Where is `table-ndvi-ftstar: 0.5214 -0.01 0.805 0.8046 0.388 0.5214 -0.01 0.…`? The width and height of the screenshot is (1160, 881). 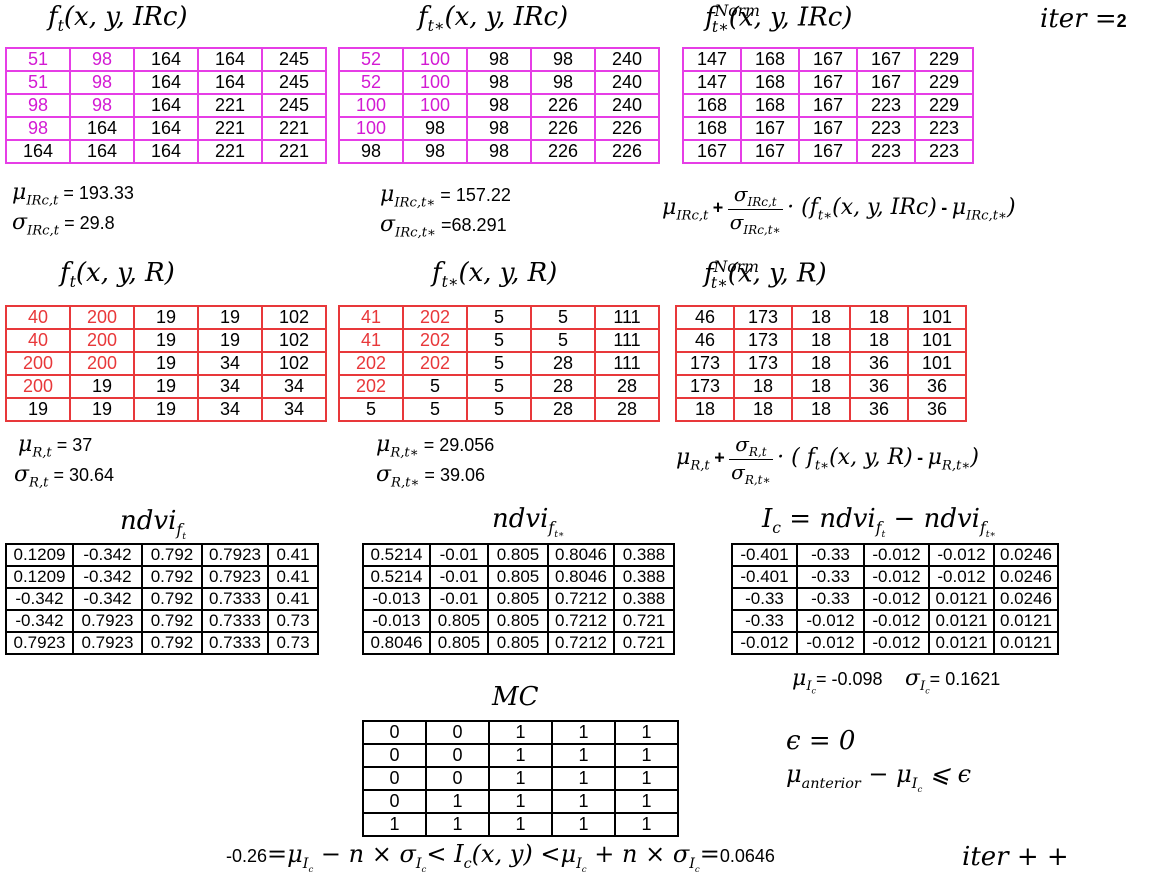
table-ndvi-ftstar: 0.5214 -0.01 0.805 0.8046 0.388 0.5214 -0.01 0.… is located at coordinates (518, 599).